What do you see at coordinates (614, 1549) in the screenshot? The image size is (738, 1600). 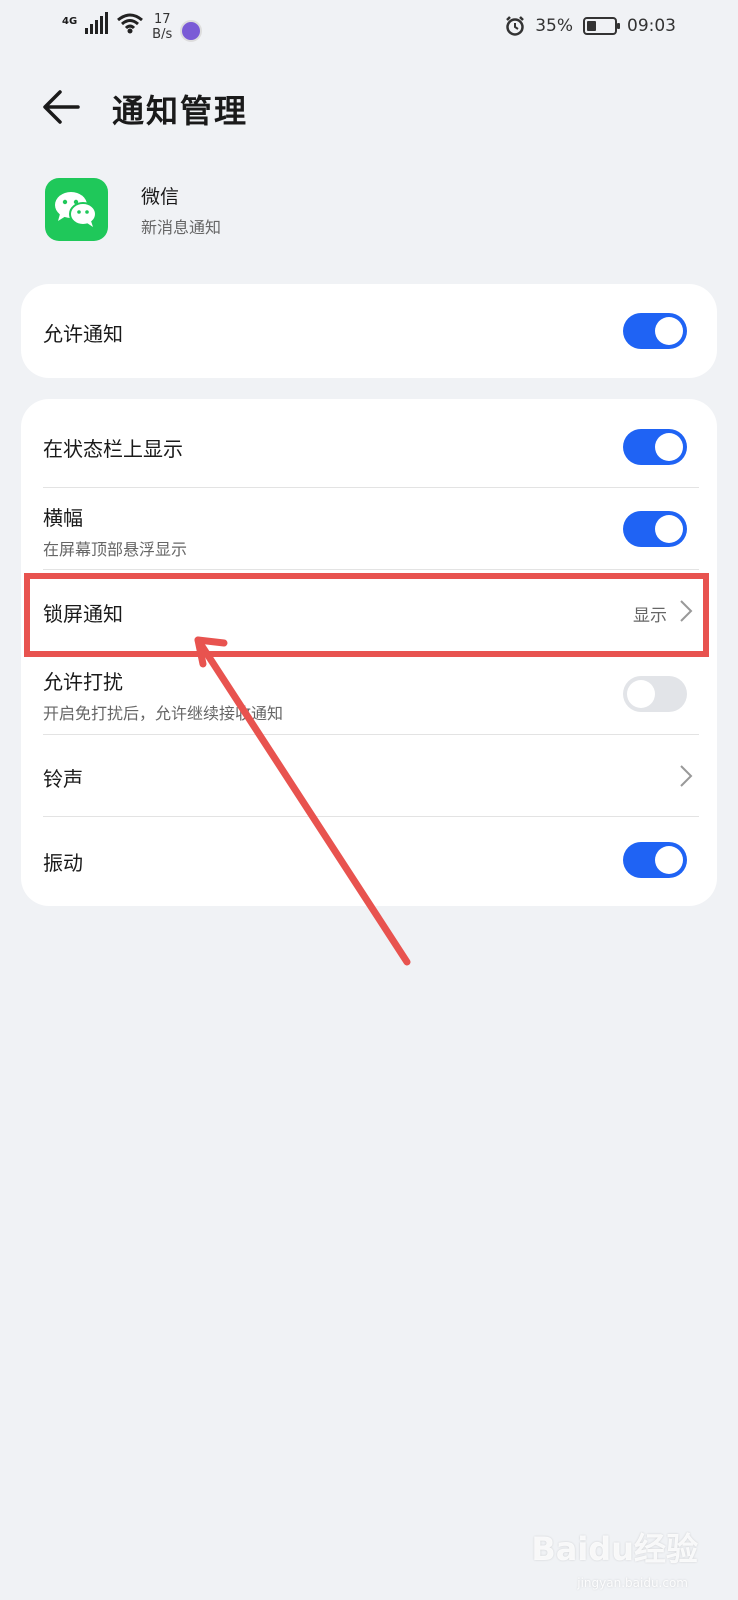 I see `watermark-logo: Baidu经验` at bounding box center [614, 1549].